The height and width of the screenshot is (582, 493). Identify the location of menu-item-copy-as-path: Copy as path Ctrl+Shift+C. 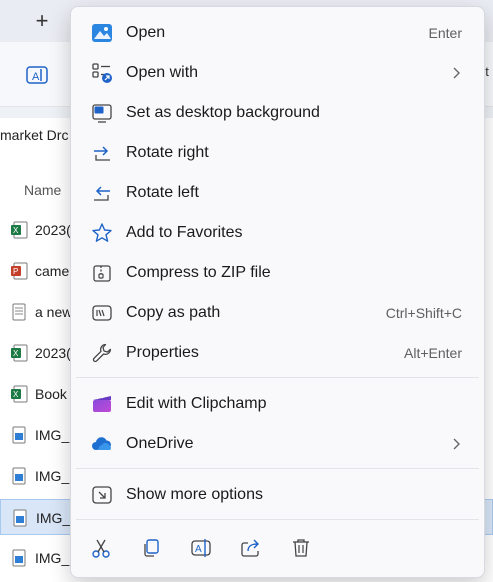
(277, 313).